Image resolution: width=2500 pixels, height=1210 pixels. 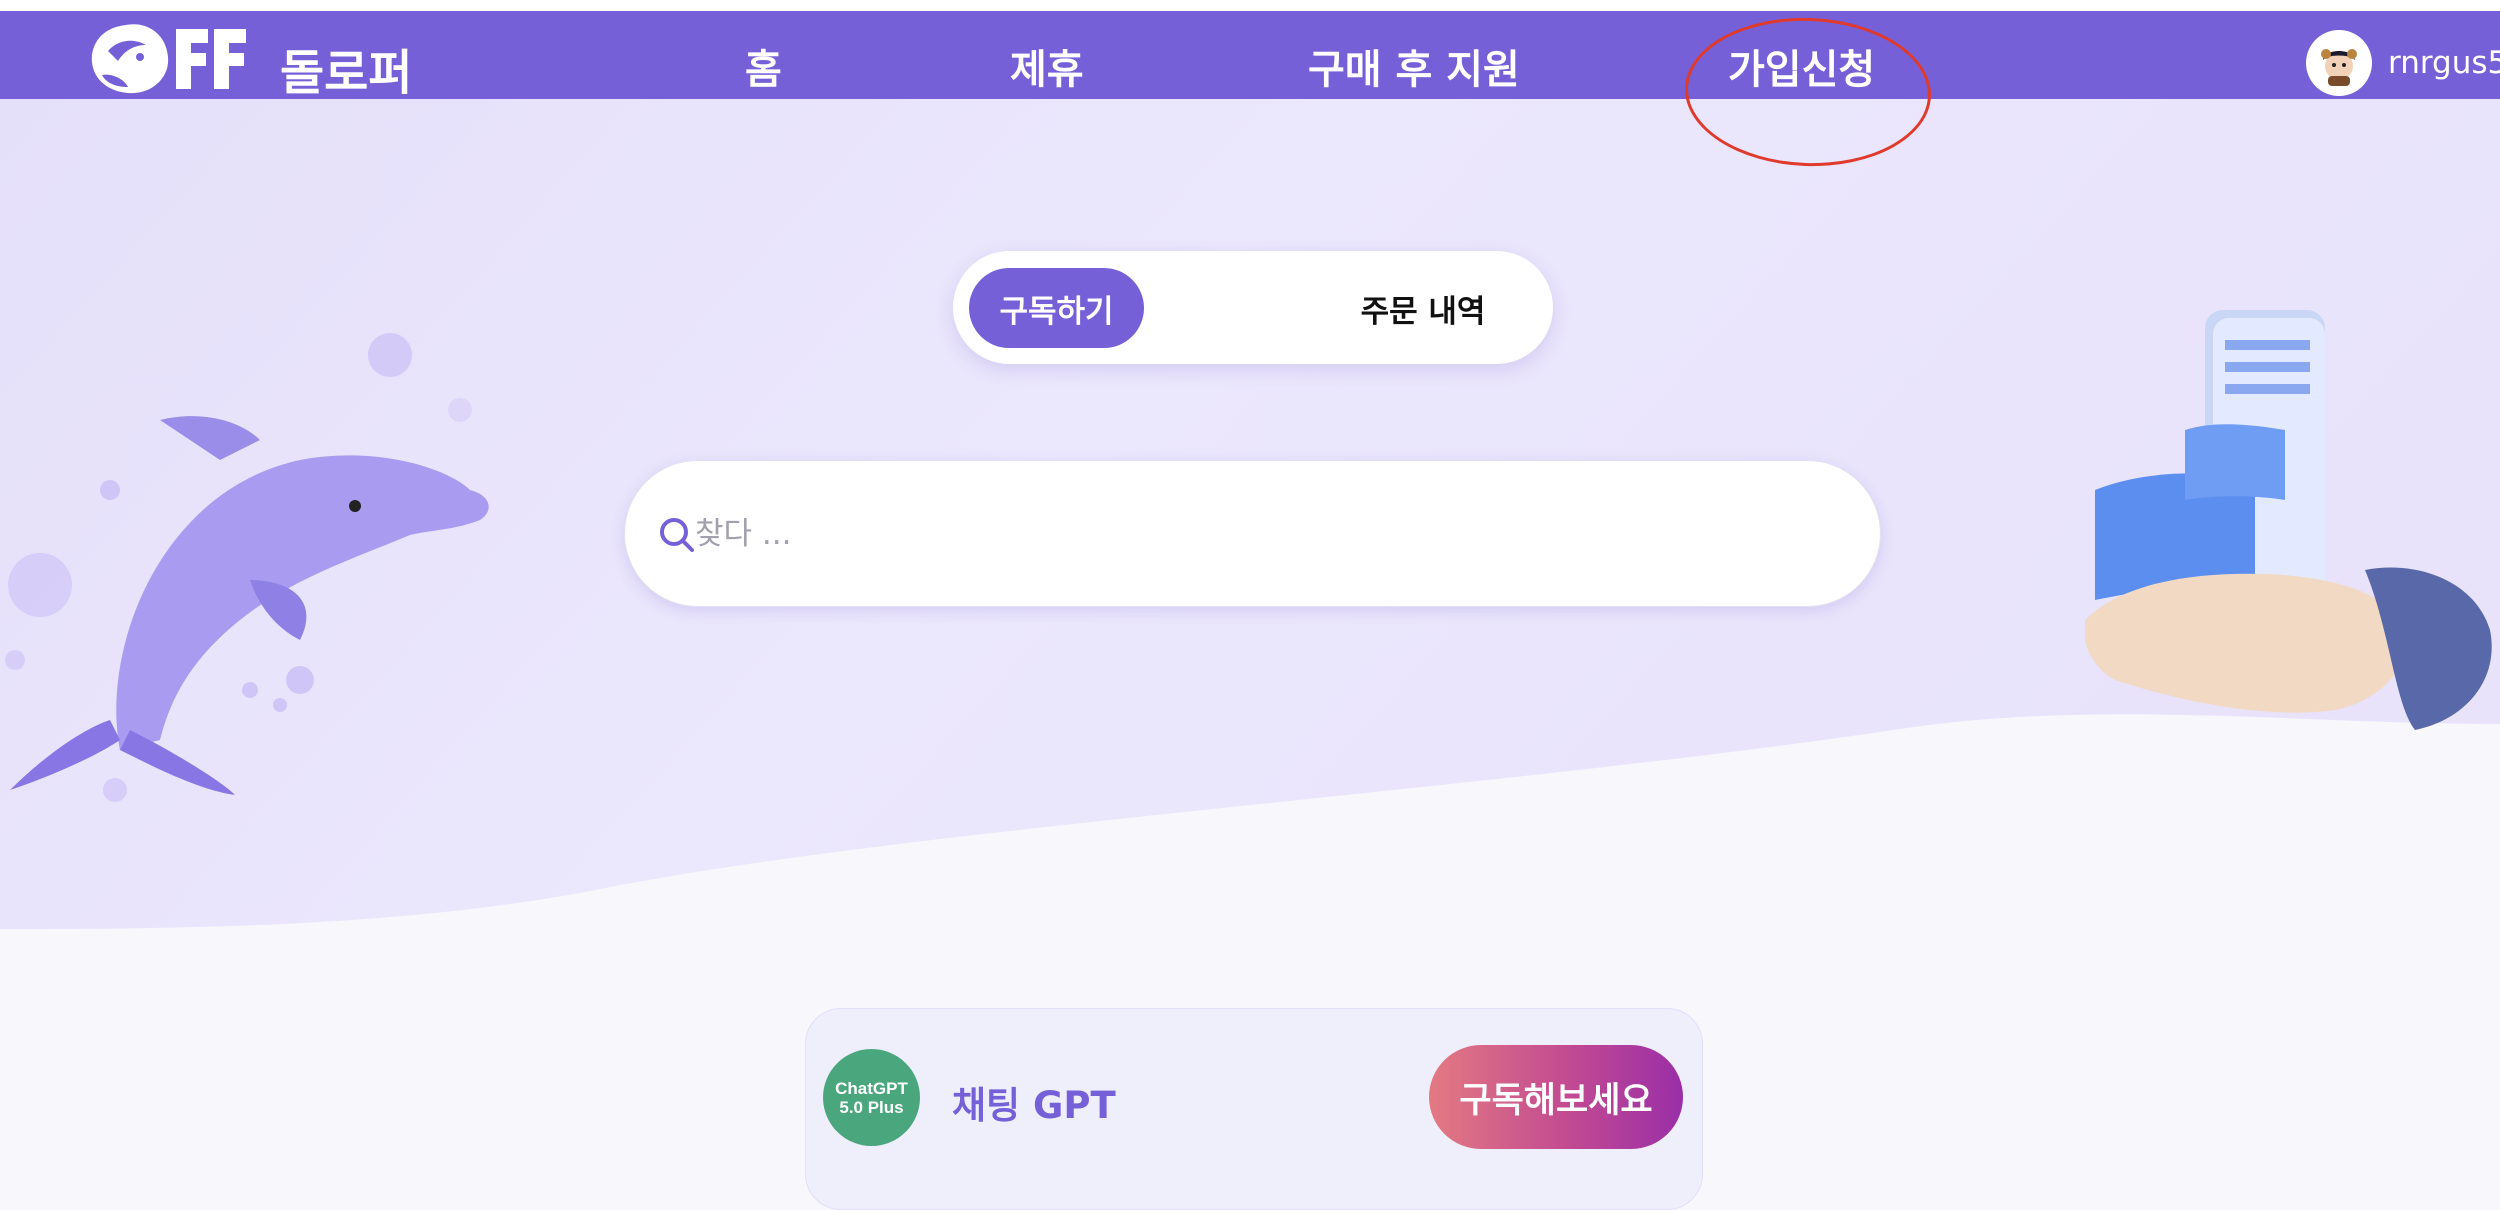 What do you see at coordinates (1056, 308) in the screenshot?
I see `tab-subscribe: 구독하기` at bounding box center [1056, 308].